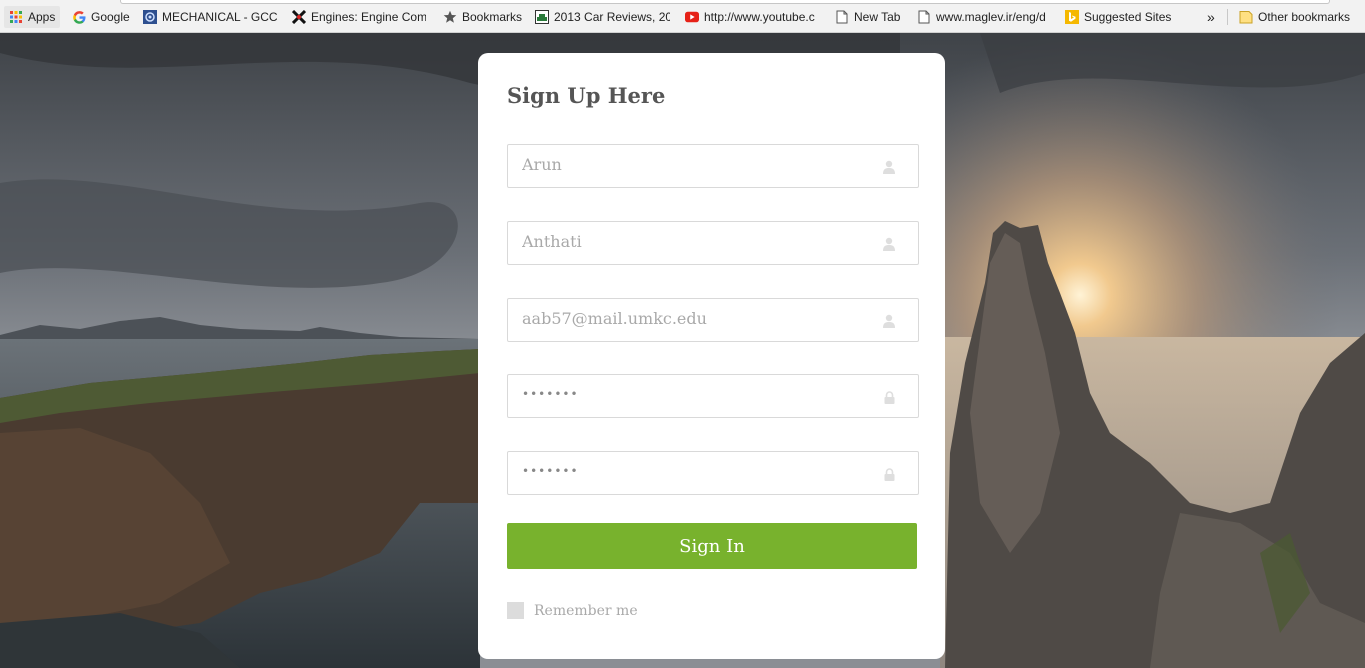 Image resolution: width=1365 pixels, height=668 pixels. I want to click on bookmarks-separator, so click(1227, 17).